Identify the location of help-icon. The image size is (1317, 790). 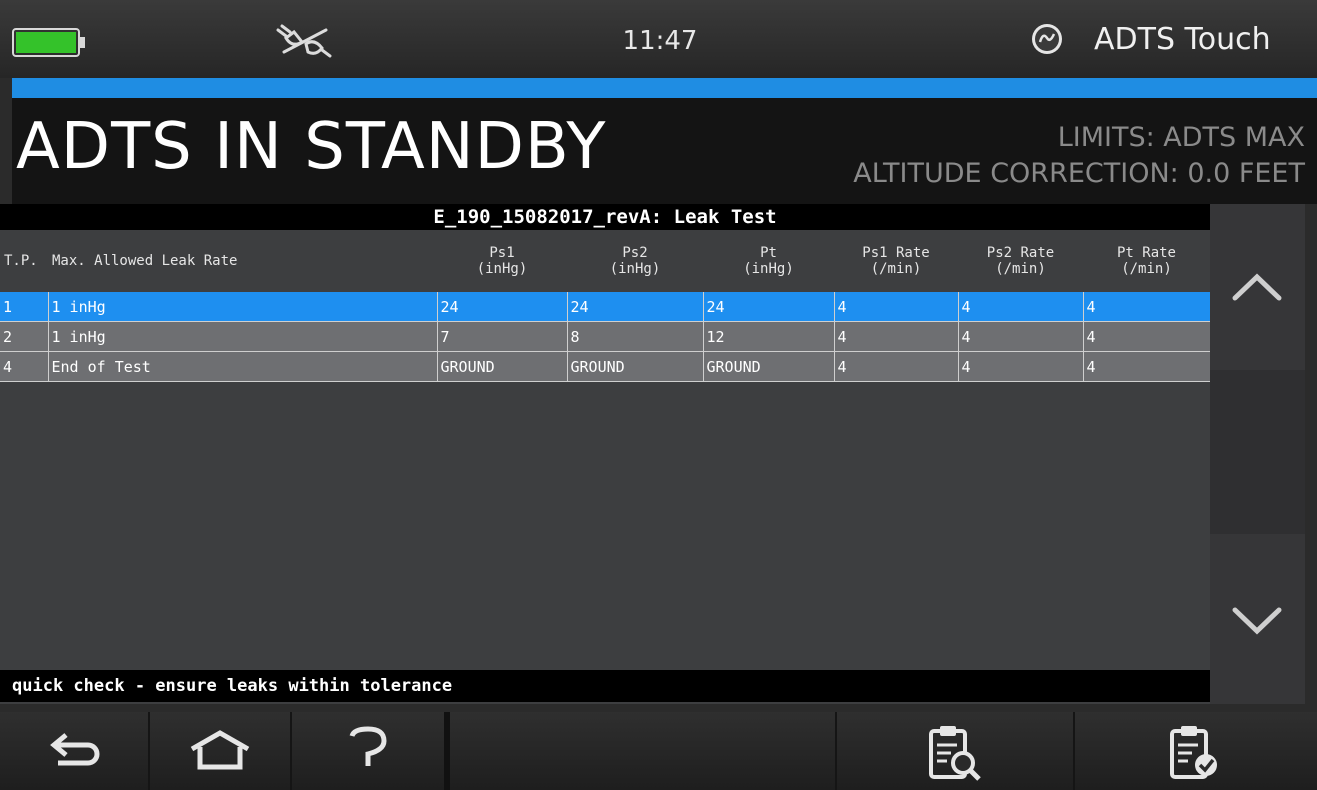
(368, 746).